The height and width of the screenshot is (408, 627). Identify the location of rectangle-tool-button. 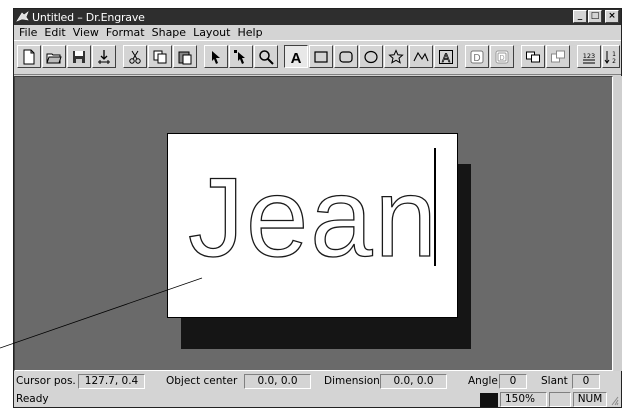
(321, 56).